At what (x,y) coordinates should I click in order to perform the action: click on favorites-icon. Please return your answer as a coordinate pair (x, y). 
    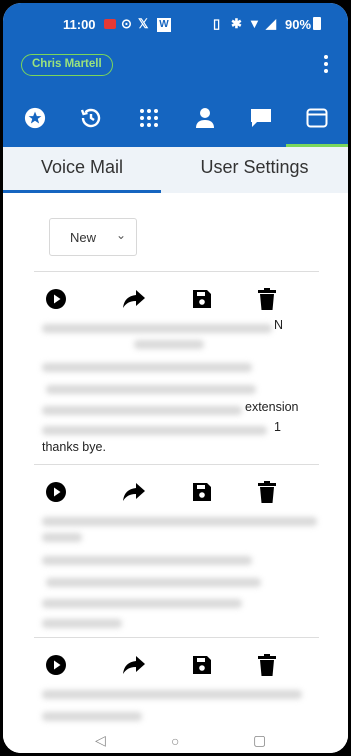
    Looking at the image, I should click on (35, 118).